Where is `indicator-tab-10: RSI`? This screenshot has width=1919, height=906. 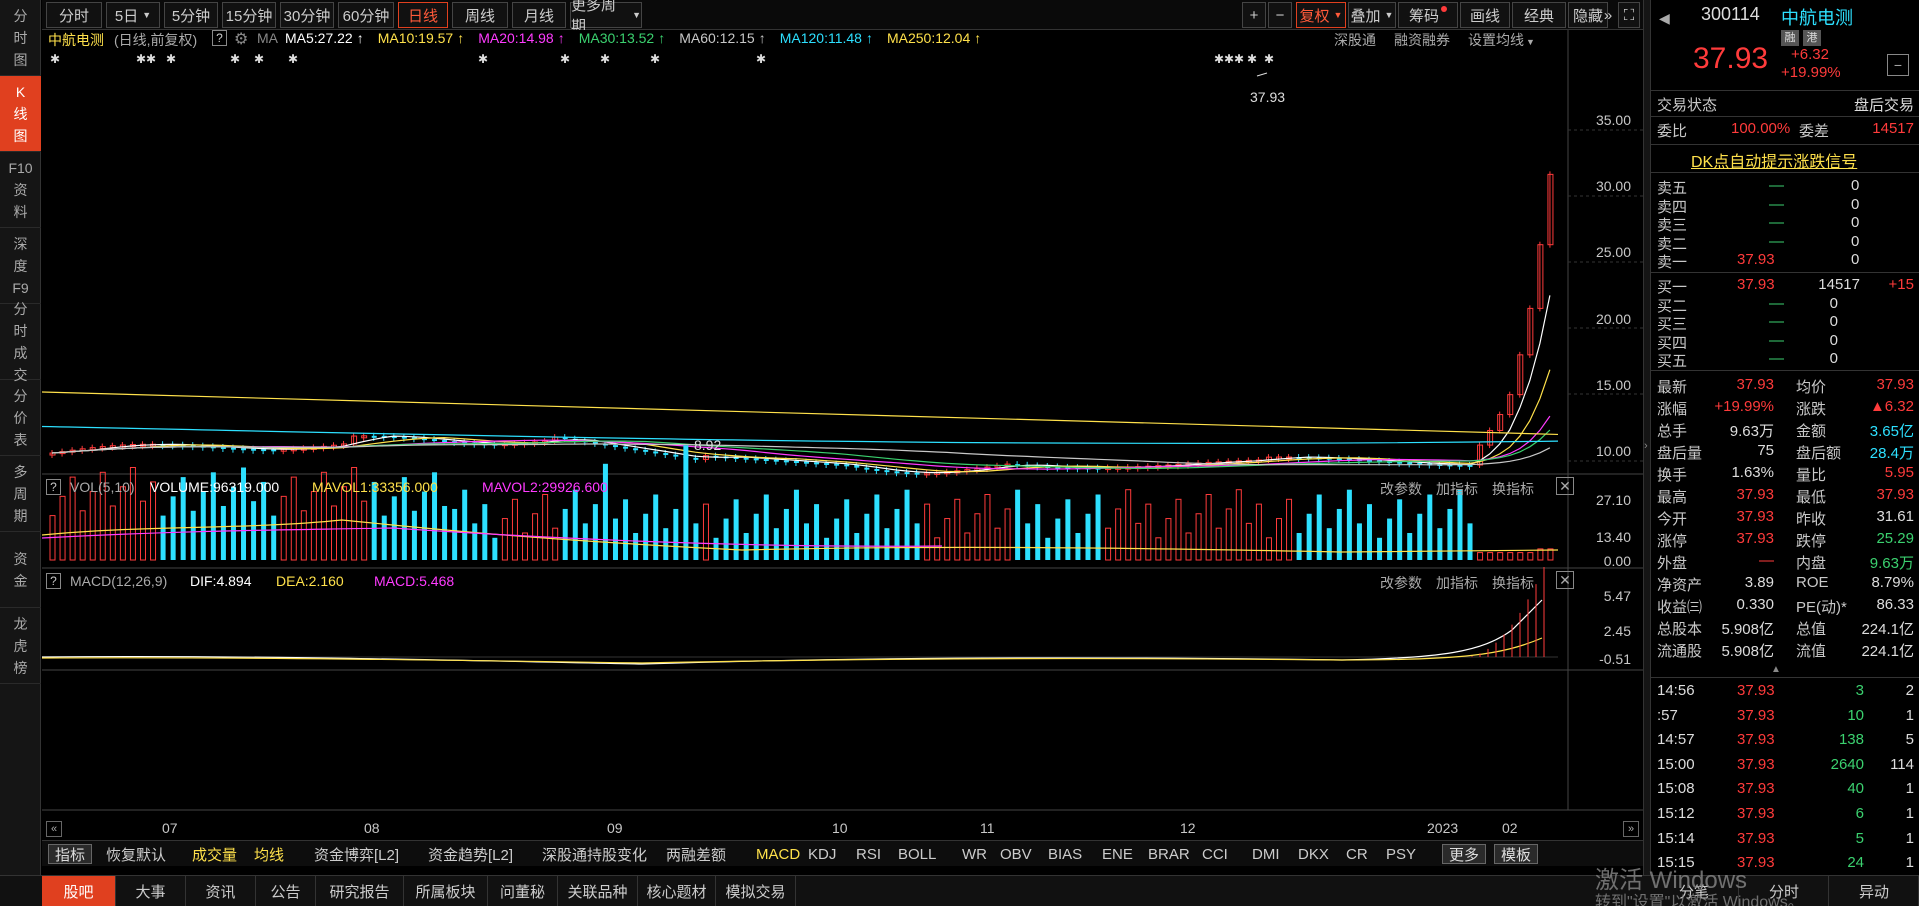 indicator-tab-10: RSI is located at coordinates (868, 854).